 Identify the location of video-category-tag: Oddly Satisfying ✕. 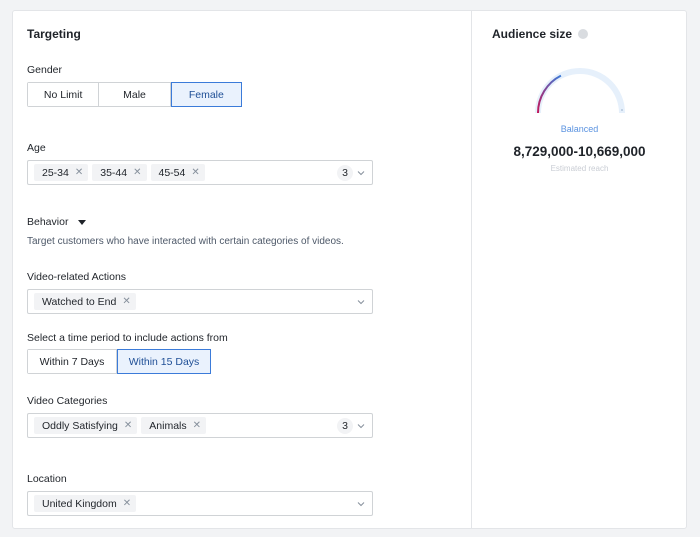
(86, 425).